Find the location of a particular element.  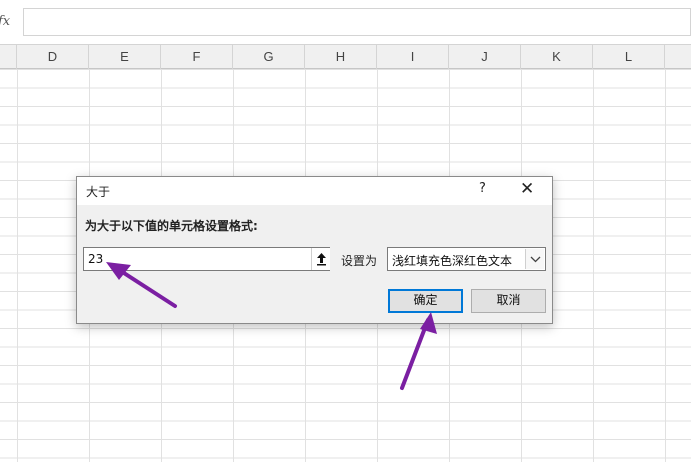

column-header-partial is located at coordinates (8, 57).